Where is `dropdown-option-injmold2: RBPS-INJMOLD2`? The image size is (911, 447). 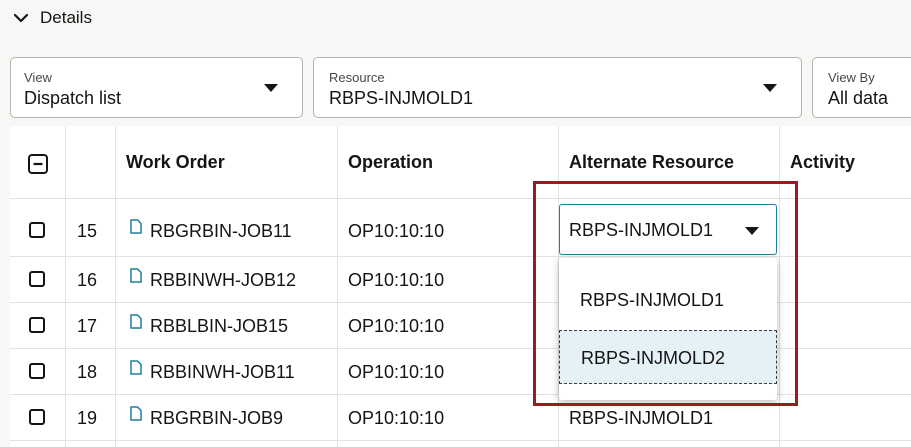
dropdown-option-injmold2: RBPS-INJMOLD2 is located at coordinates (668, 357).